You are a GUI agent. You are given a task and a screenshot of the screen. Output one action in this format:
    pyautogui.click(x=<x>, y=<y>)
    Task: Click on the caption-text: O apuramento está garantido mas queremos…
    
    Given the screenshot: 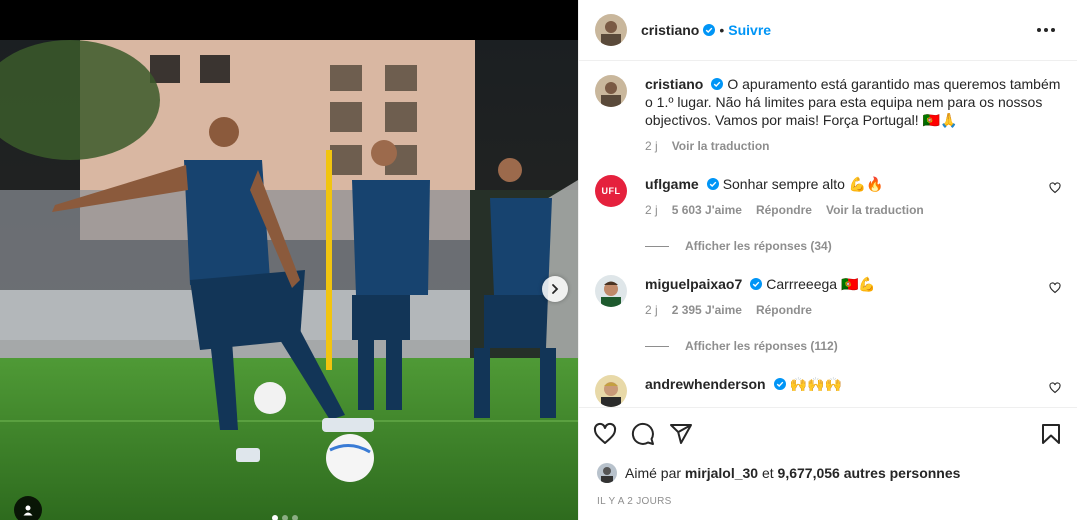 What is the action you would take?
    pyautogui.click(x=853, y=102)
    